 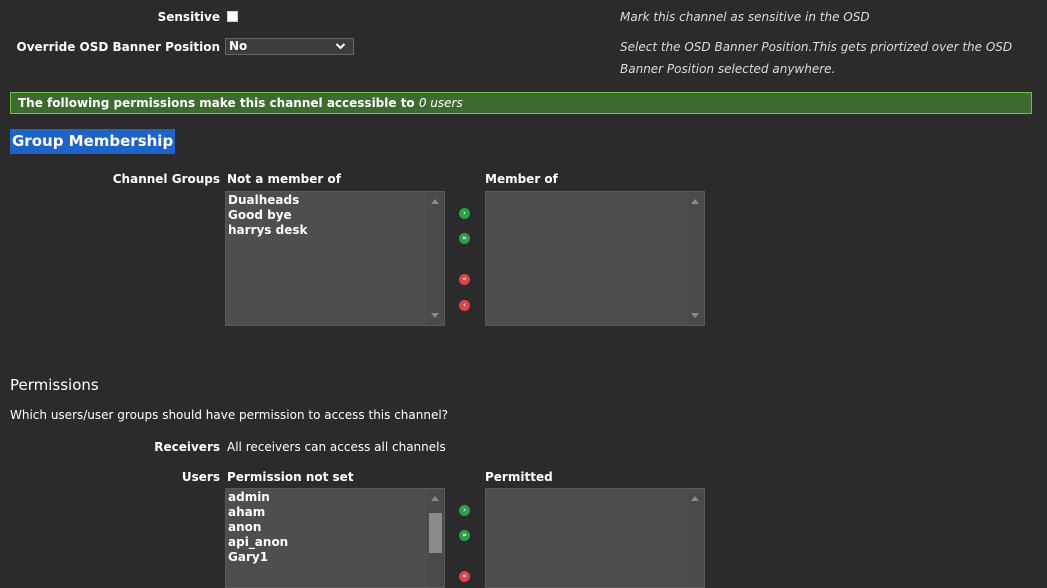 I want to click on sensitive-checkbox, so click(x=232, y=16).